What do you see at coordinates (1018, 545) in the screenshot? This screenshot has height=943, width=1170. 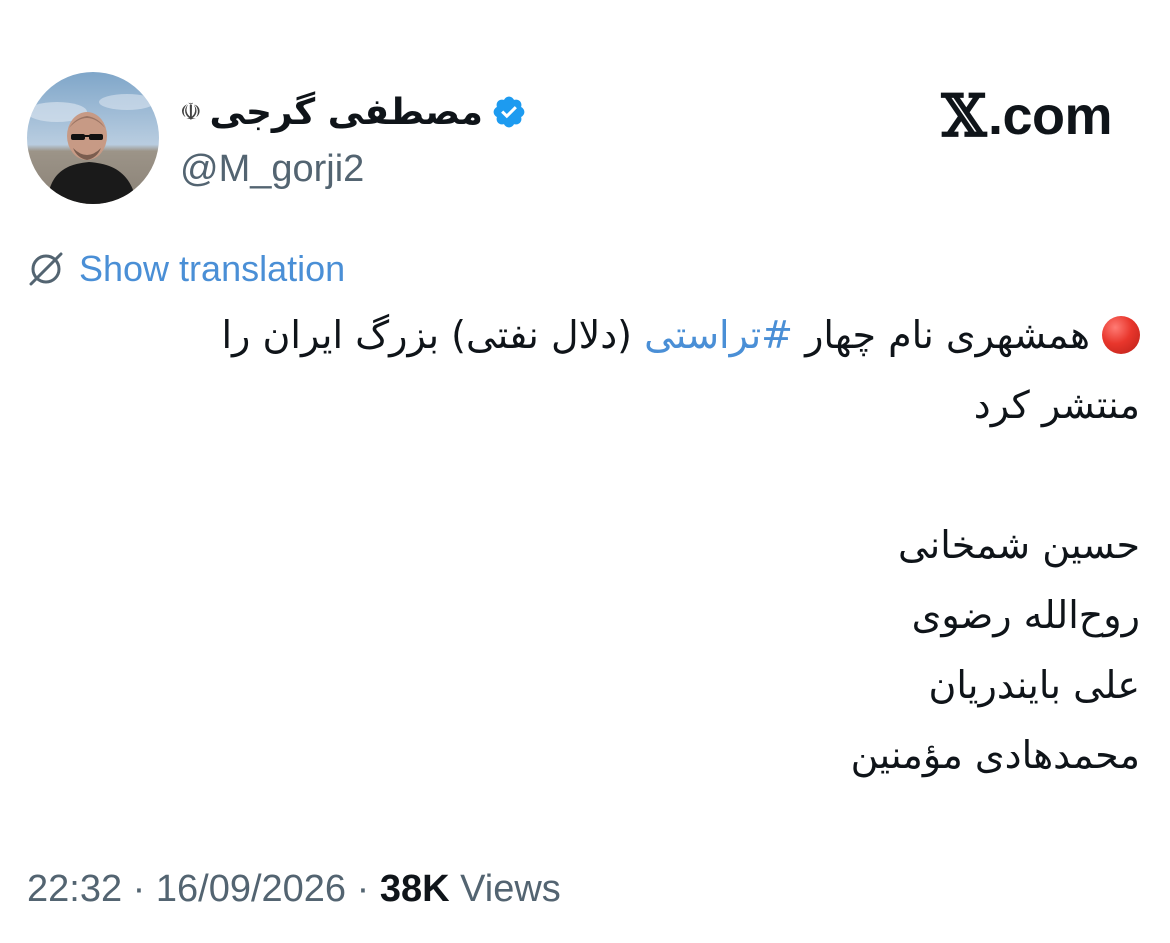 I see `name-list-item: حسین شمخانی` at bounding box center [1018, 545].